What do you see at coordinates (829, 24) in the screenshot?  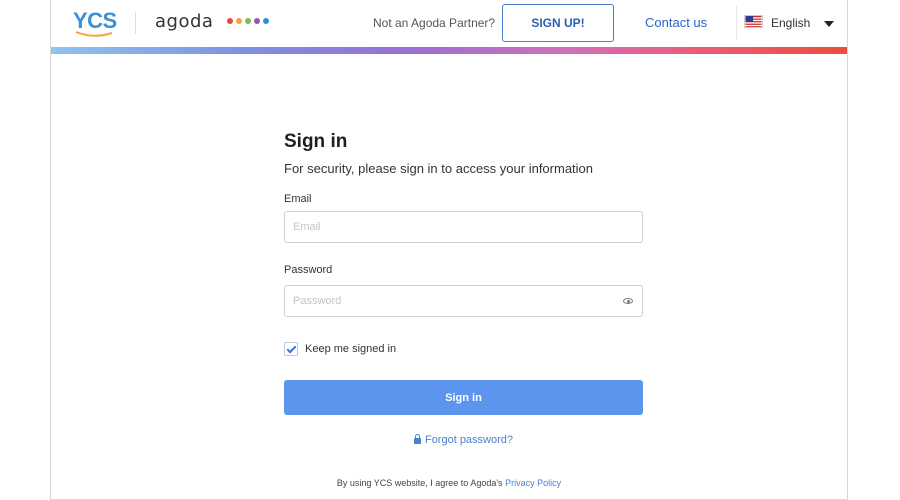 I see `chevron-down-icon` at bounding box center [829, 24].